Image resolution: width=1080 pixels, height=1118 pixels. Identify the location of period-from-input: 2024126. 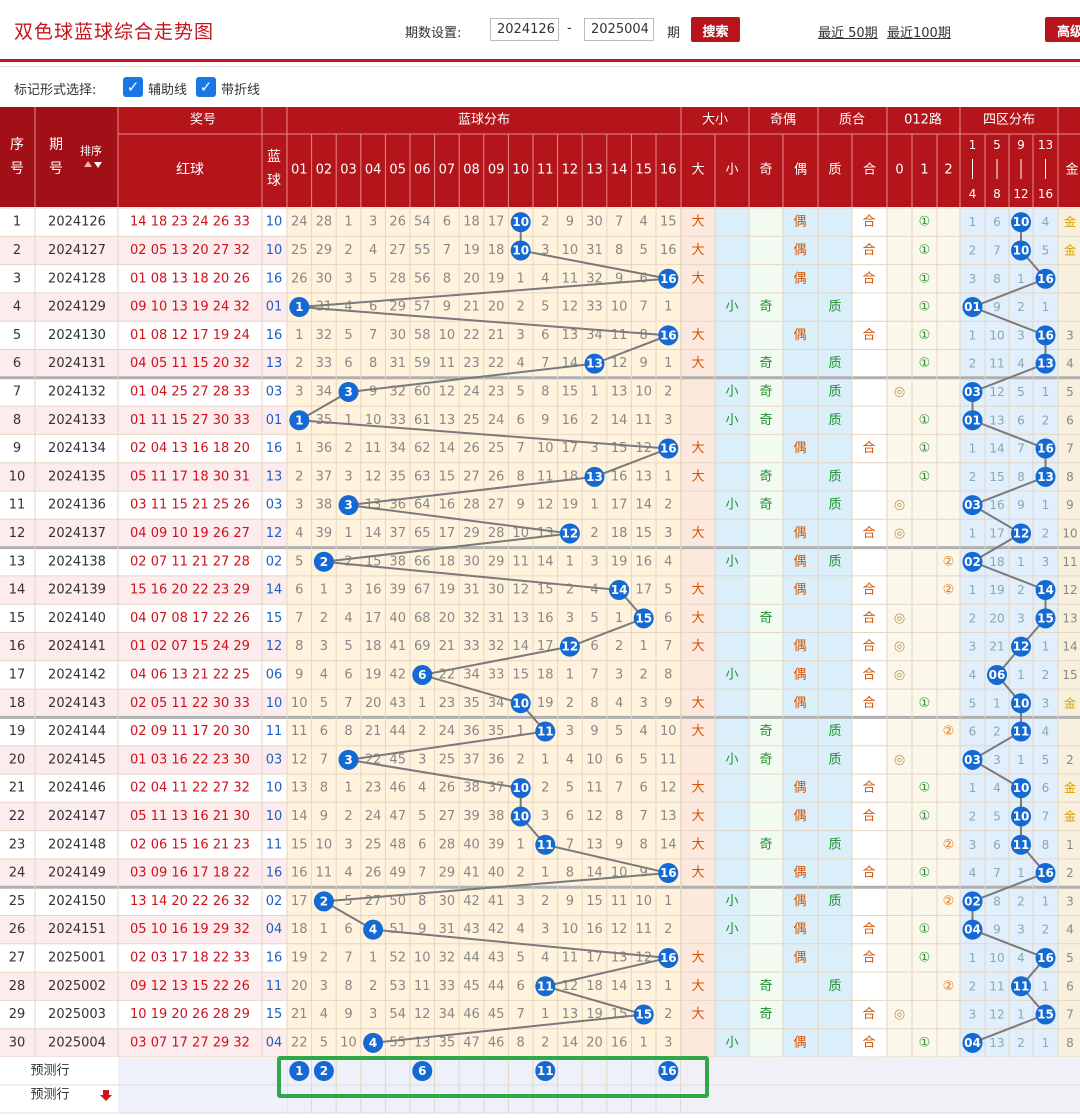
(524, 29).